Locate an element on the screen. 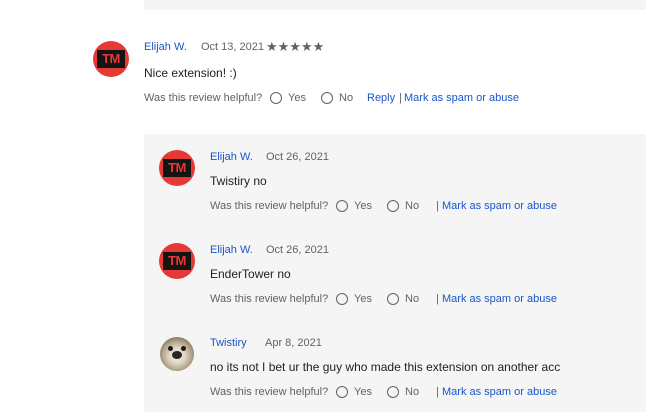 This screenshot has height=412, width=646. star-rating: ★★★★★ is located at coordinates (295, 46).